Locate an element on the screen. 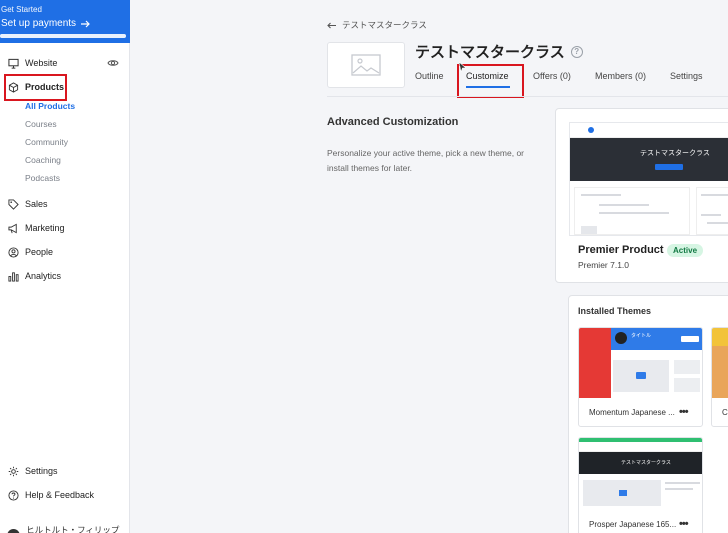 Image resolution: width=728 pixels, height=533 pixels. sidebar-item-label: People is located at coordinates (39, 252).